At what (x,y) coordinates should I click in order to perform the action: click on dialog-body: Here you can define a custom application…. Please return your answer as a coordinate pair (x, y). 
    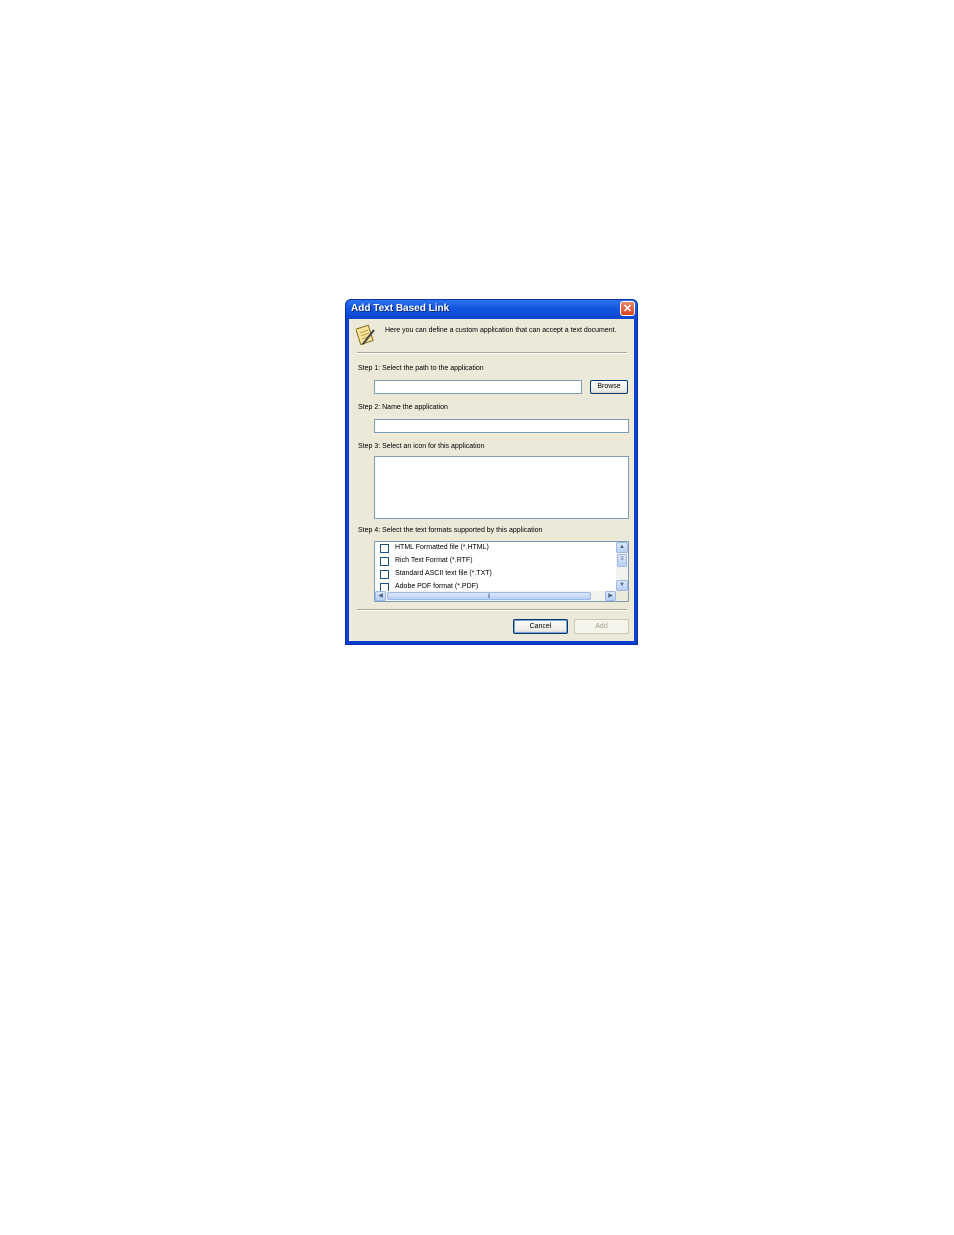
    Looking at the image, I should click on (491, 480).